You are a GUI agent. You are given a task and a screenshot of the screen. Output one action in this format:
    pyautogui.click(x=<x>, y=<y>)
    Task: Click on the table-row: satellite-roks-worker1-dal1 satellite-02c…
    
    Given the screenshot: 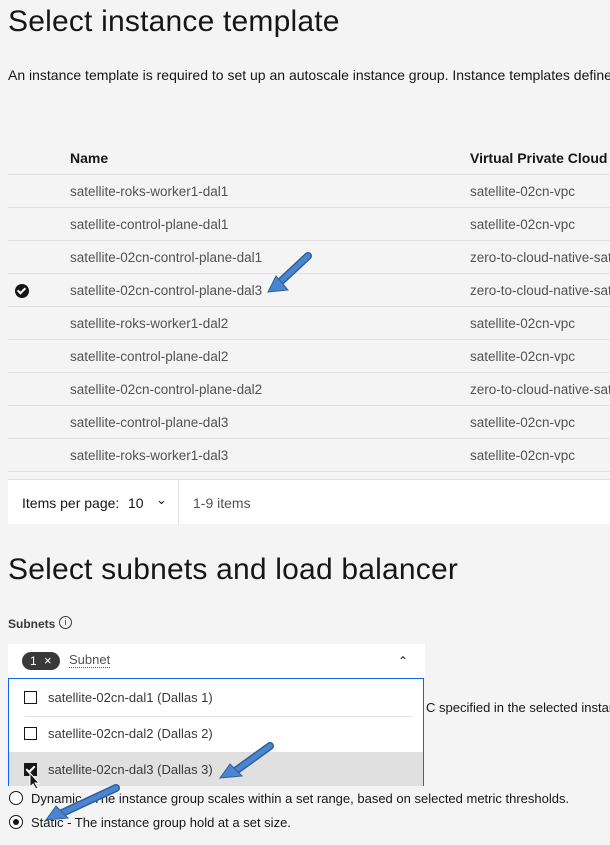 What is the action you would take?
    pyautogui.click(x=309, y=191)
    